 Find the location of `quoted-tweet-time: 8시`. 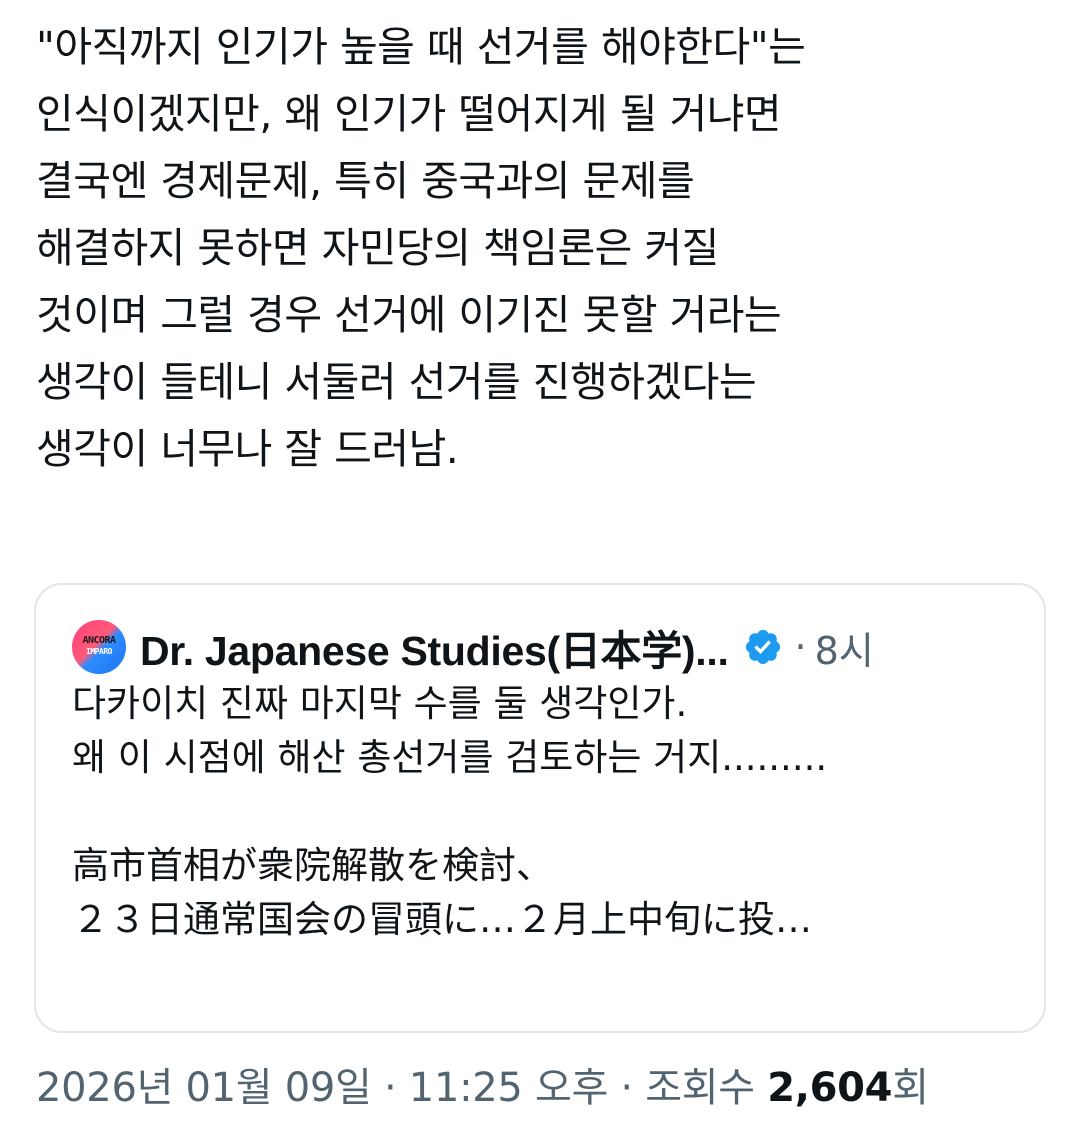

quoted-tweet-time: 8시 is located at coordinates (844, 647).